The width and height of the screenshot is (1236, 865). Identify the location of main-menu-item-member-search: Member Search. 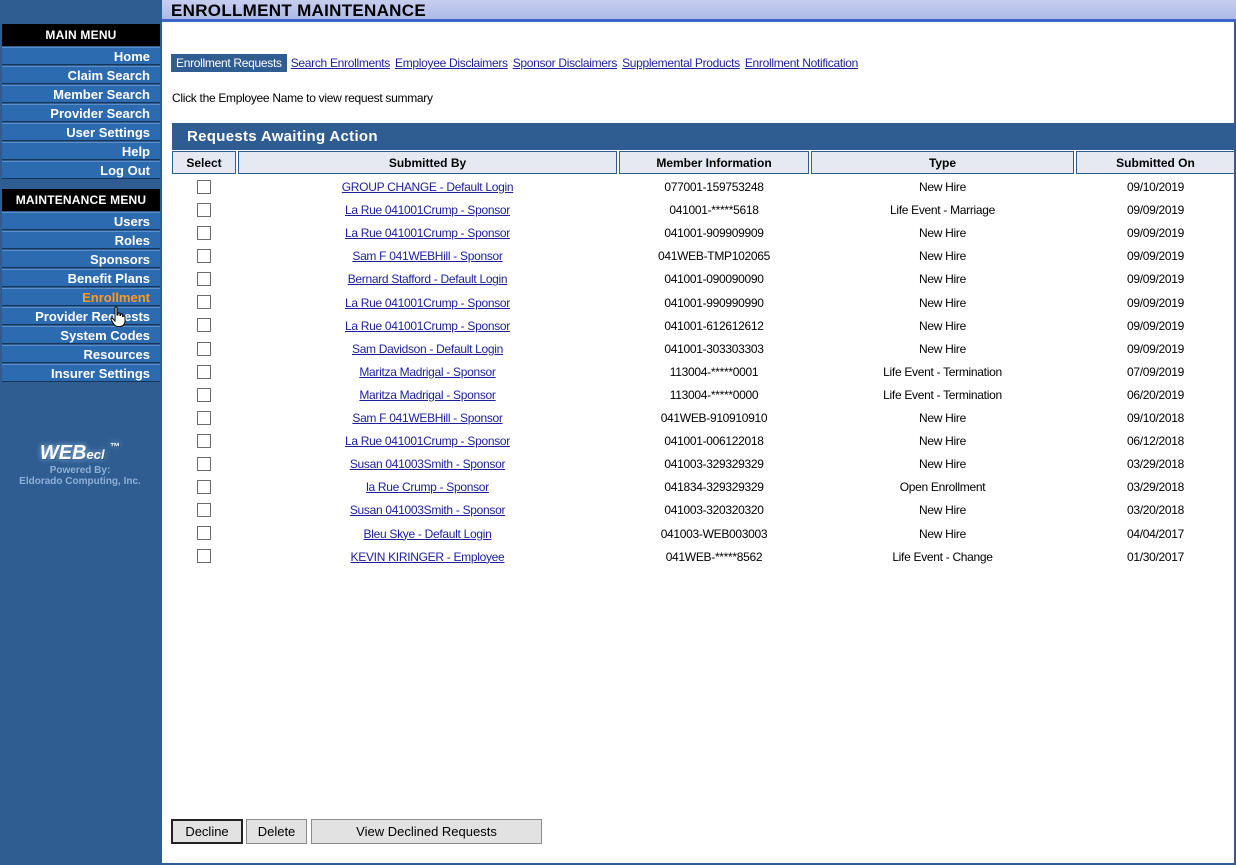
(81, 94).